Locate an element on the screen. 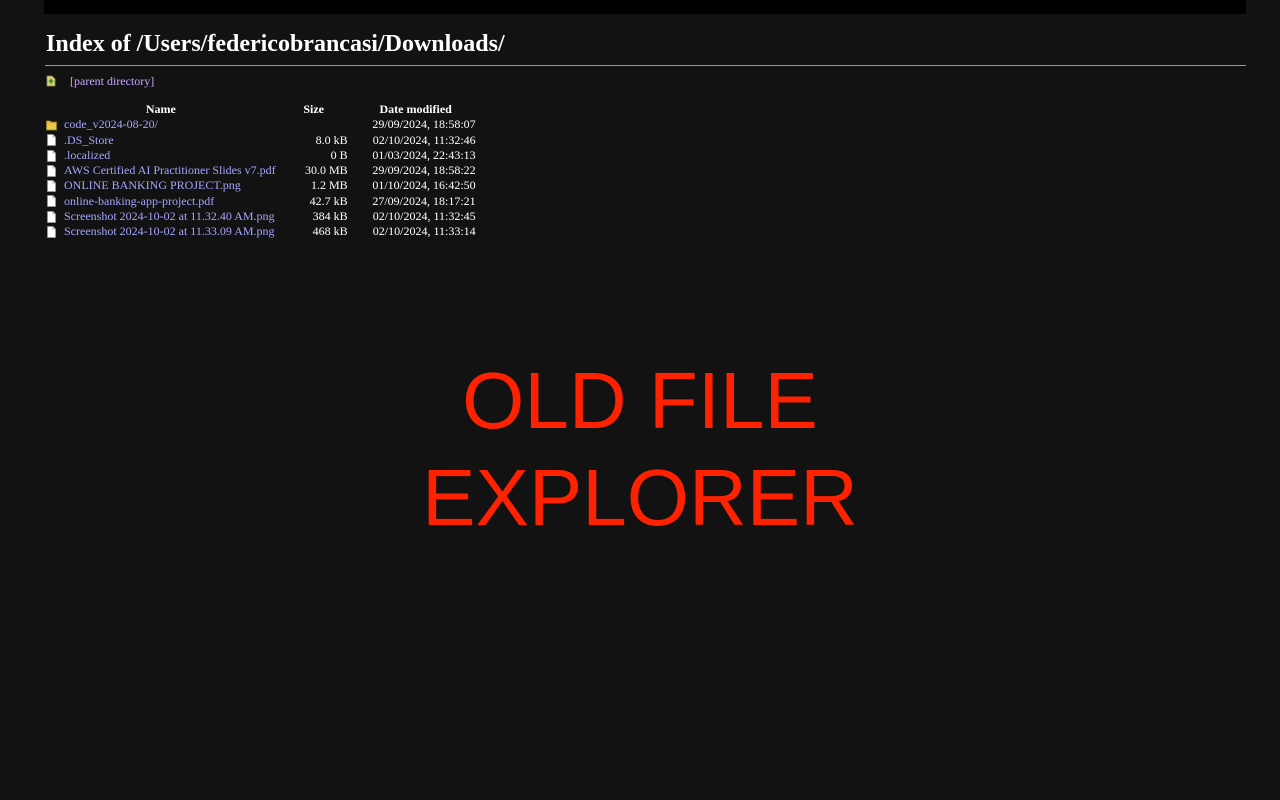 The width and height of the screenshot is (1280, 800). file-name-cell: online-banking-app-project.pdf is located at coordinates (161, 201).